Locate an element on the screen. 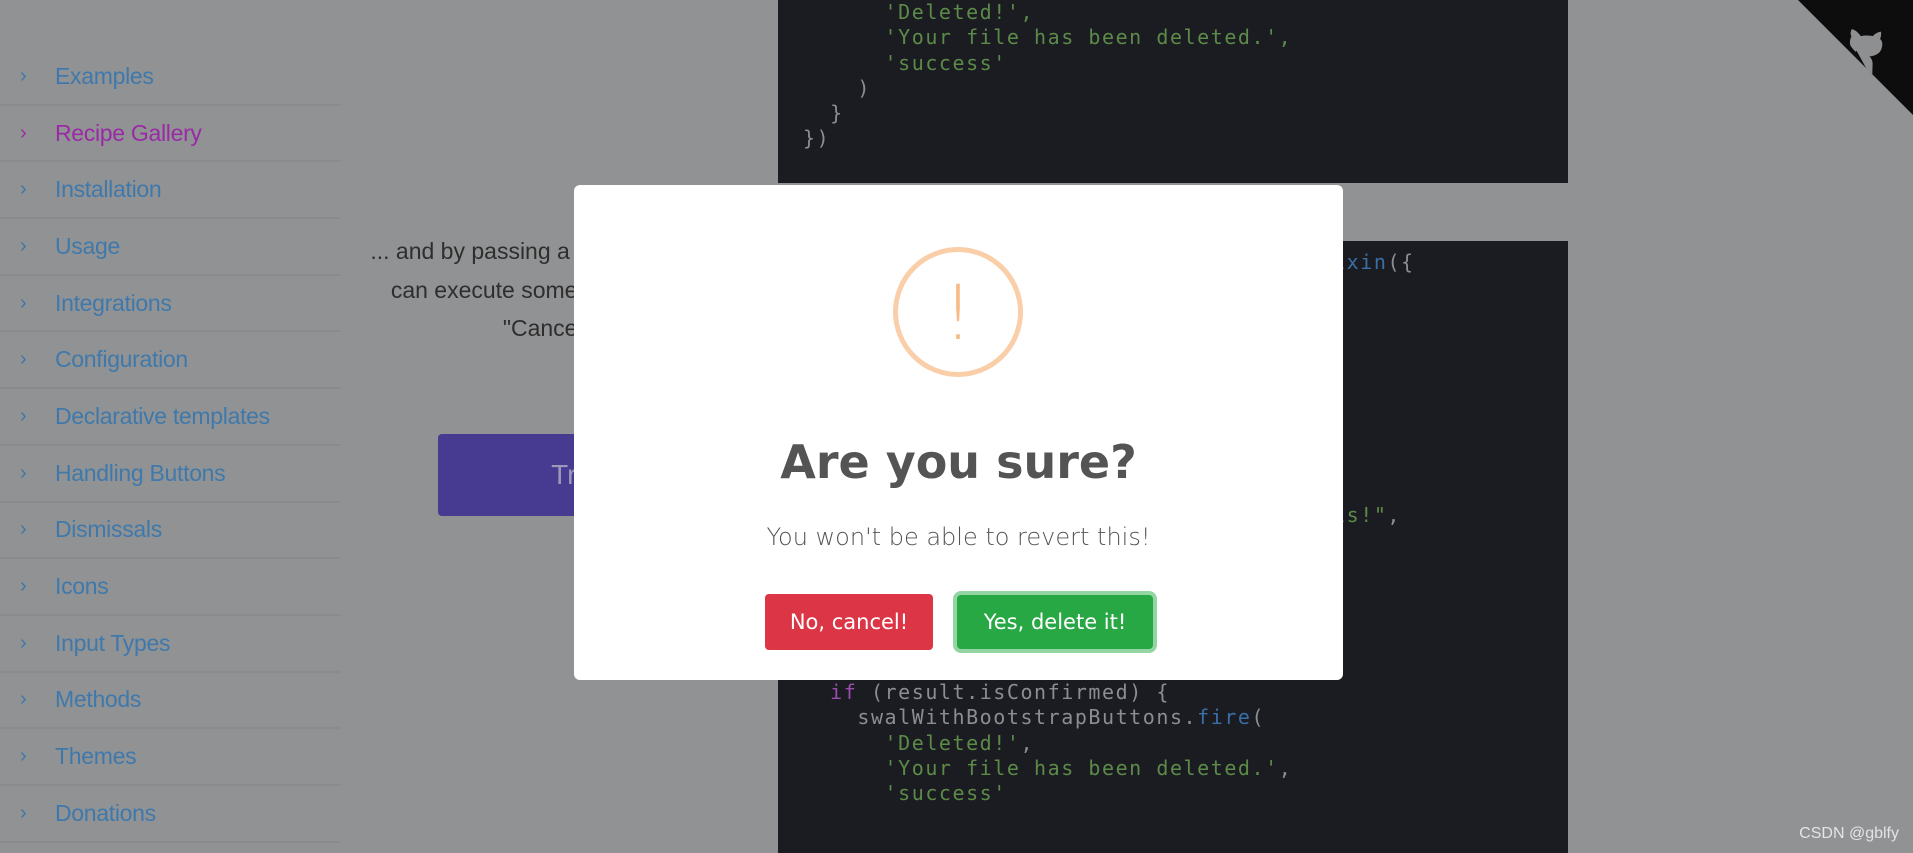 This screenshot has height=853, width=1913. sidebar-item-examples: › Examples is located at coordinates (170, 77).